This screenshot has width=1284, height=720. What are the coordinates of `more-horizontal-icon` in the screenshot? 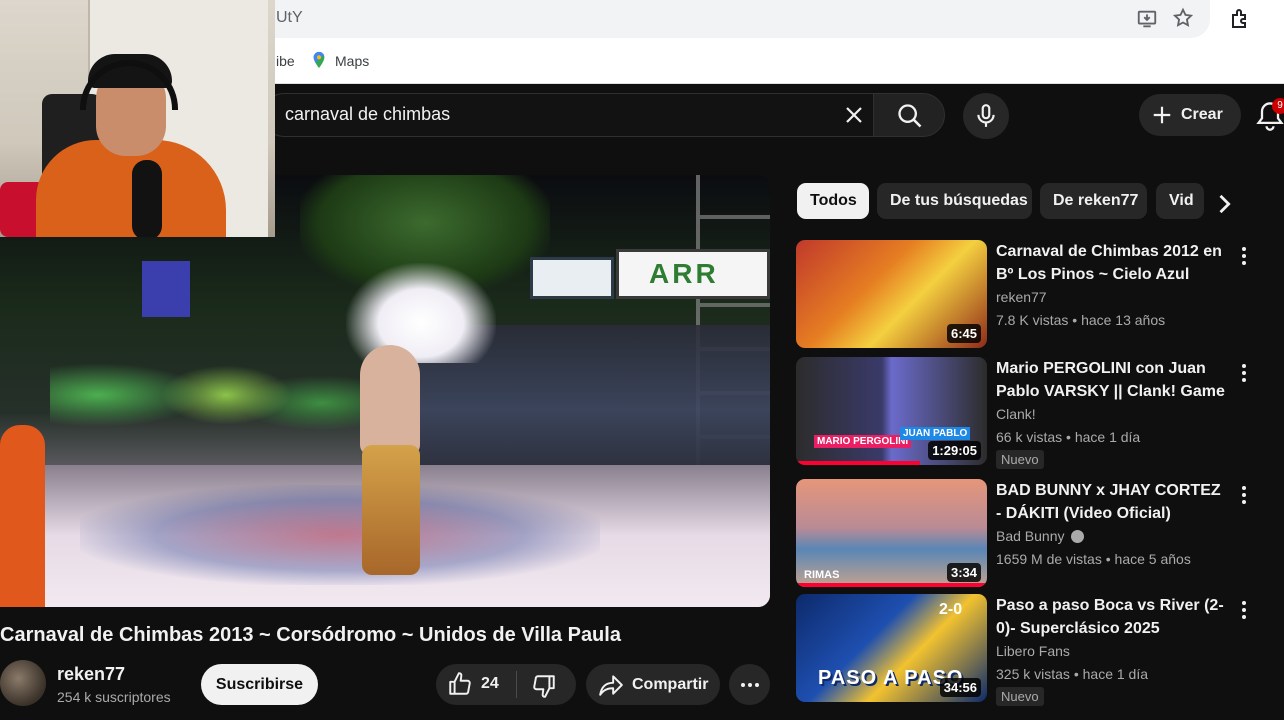 It's located at (750, 685).